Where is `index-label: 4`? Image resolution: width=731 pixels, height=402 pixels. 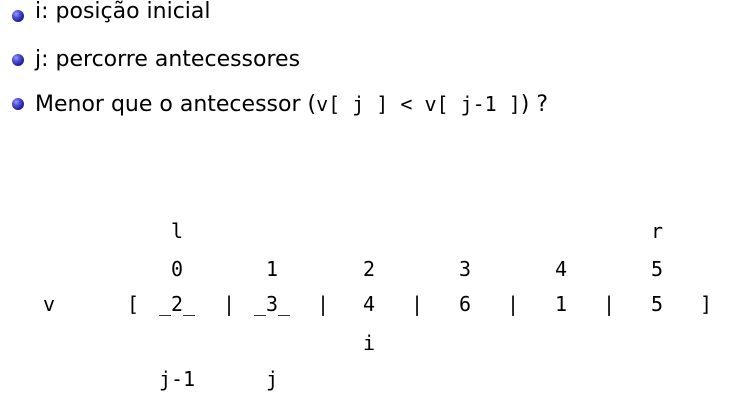
index-label: 4 is located at coordinates (561, 269).